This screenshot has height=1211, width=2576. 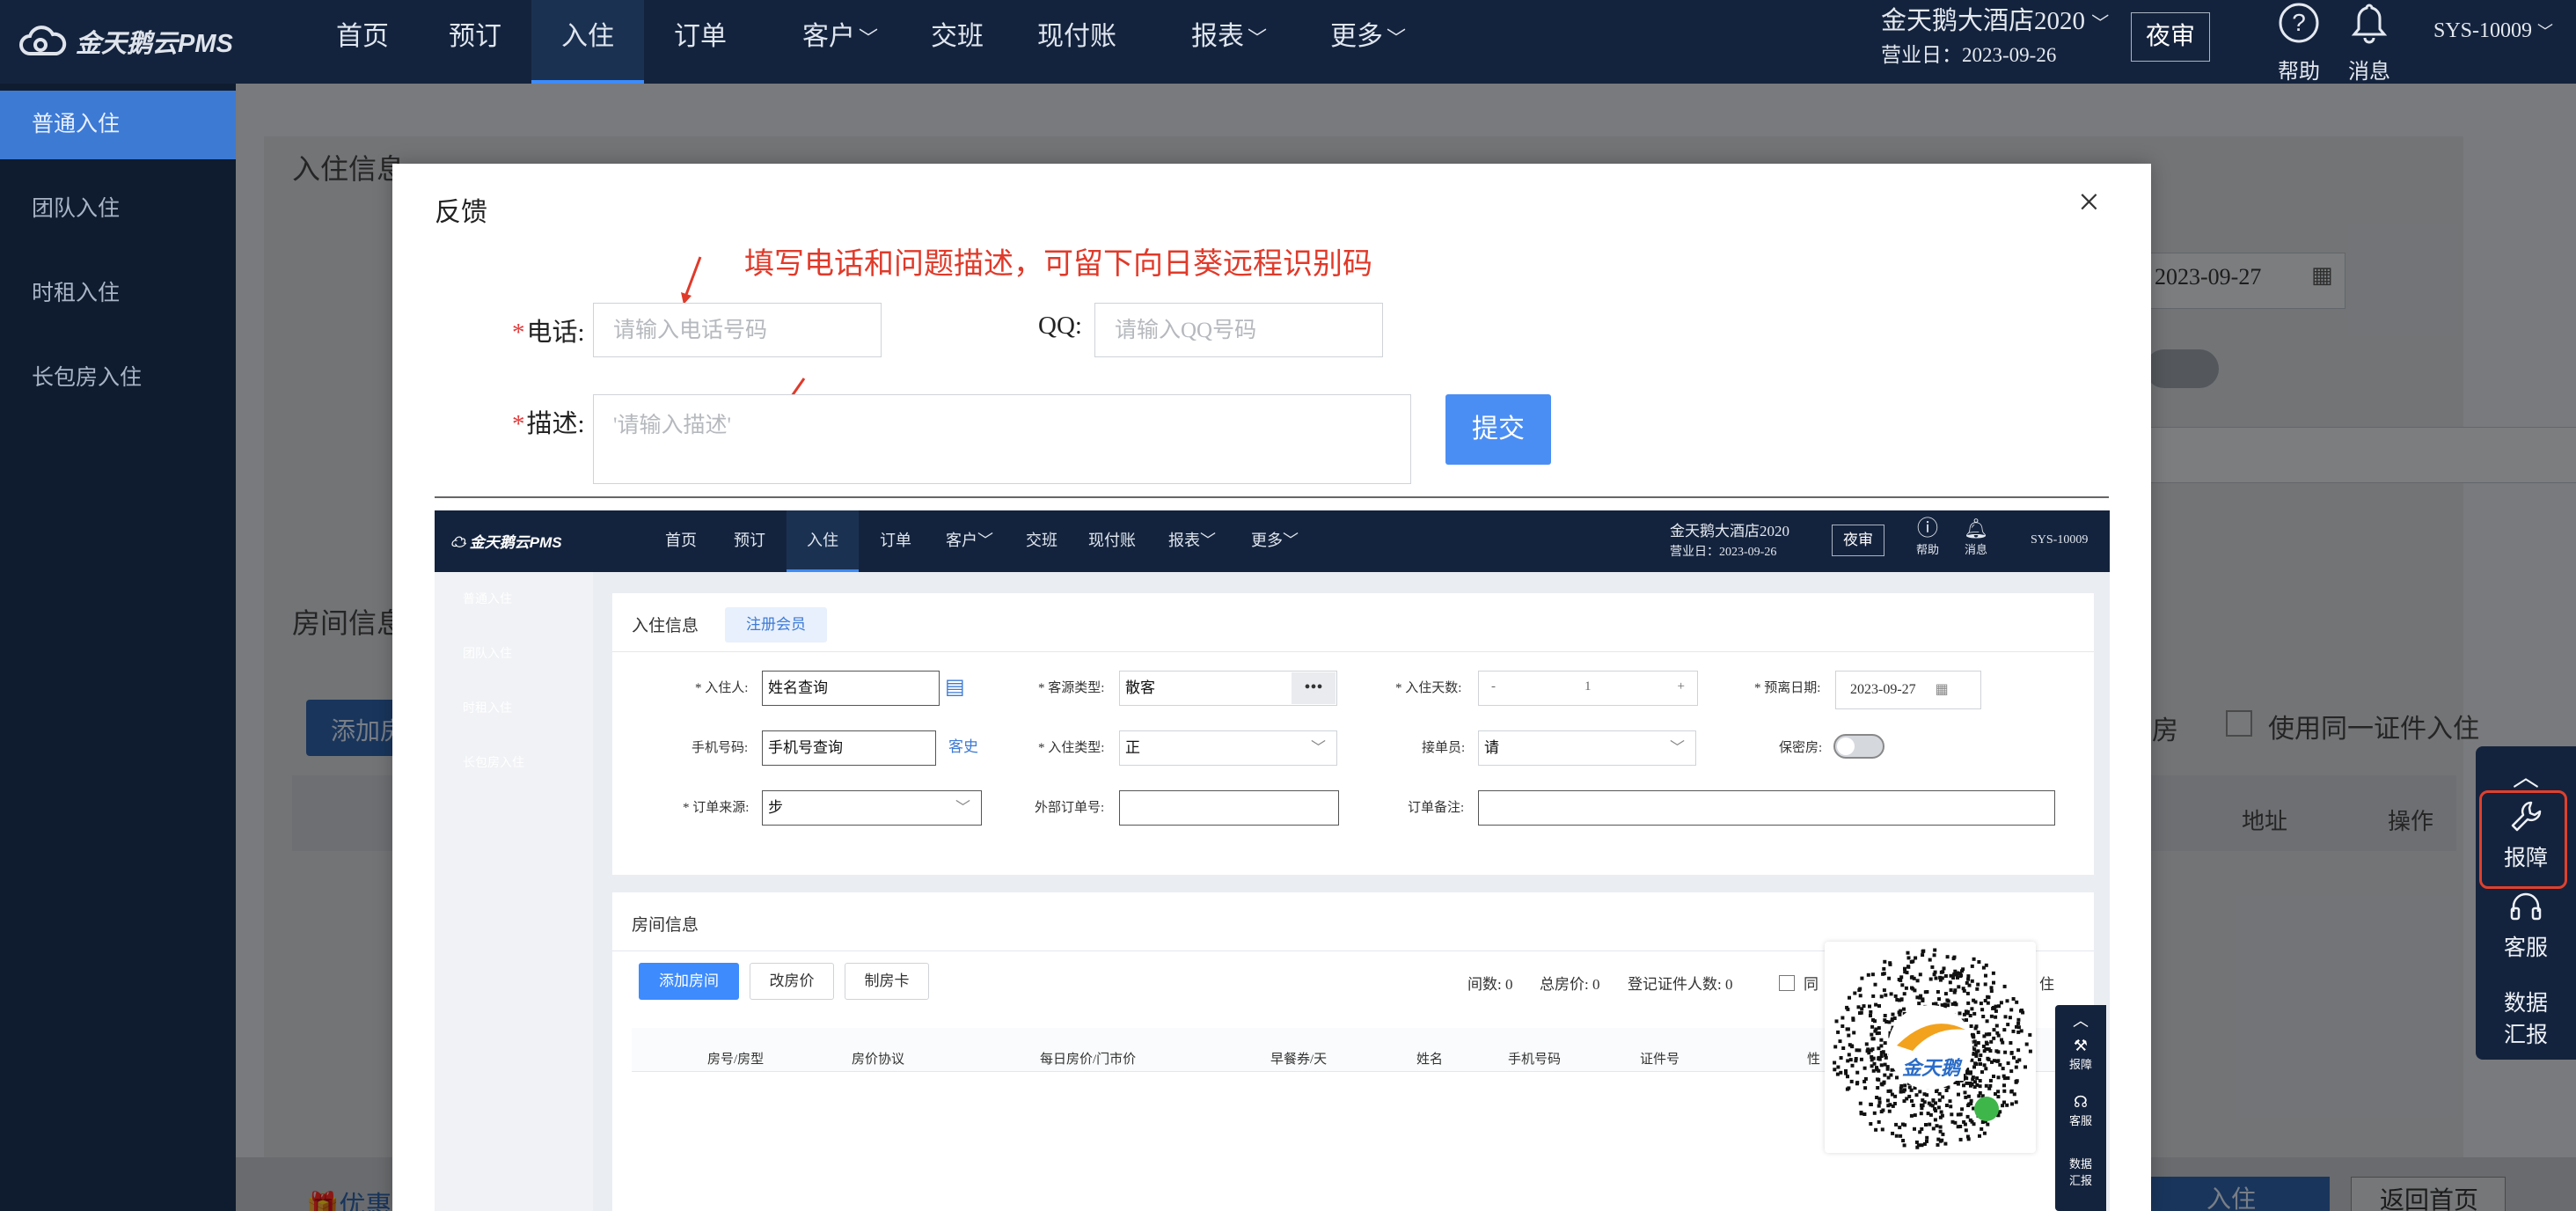 What do you see at coordinates (1969, 55) in the screenshot?
I see `business-day: 营业日：2023-09-26` at bounding box center [1969, 55].